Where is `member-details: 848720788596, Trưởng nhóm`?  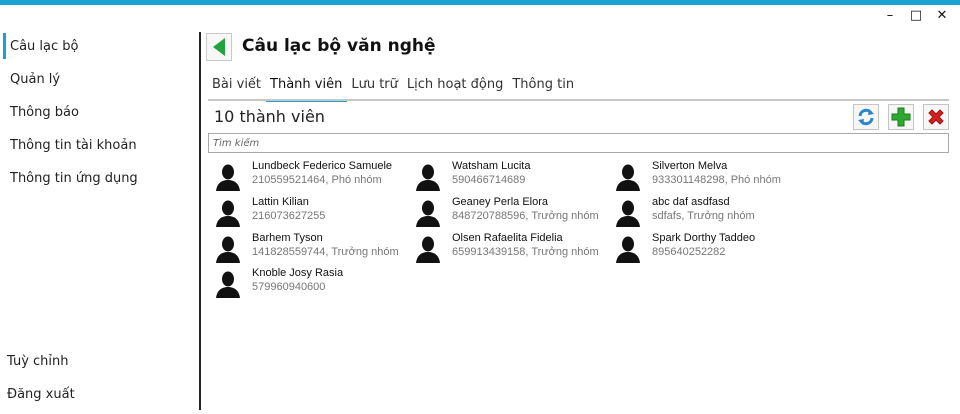
member-details: 848720788596, Trưởng nhóm is located at coordinates (525, 216).